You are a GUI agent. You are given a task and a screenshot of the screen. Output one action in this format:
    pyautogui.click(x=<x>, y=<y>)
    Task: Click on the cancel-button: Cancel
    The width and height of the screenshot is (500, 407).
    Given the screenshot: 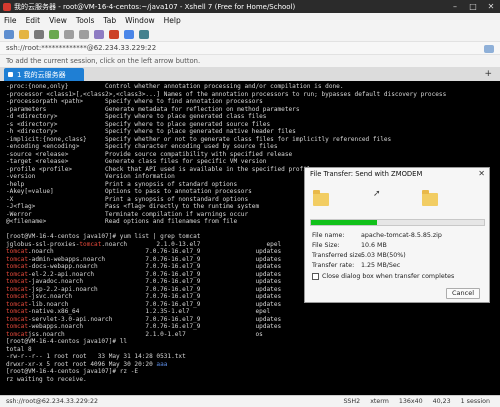 What is the action you would take?
    pyautogui.click(x=463, y=293)
    